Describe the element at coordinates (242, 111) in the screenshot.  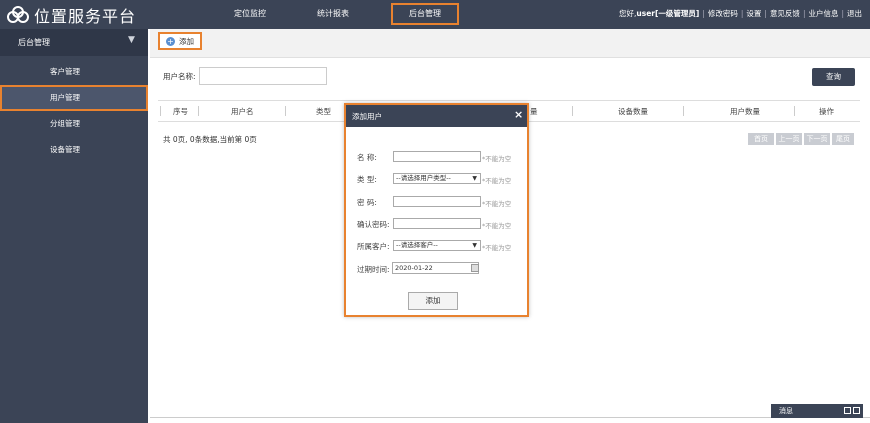
I see `col-username: 用户名` at that location.